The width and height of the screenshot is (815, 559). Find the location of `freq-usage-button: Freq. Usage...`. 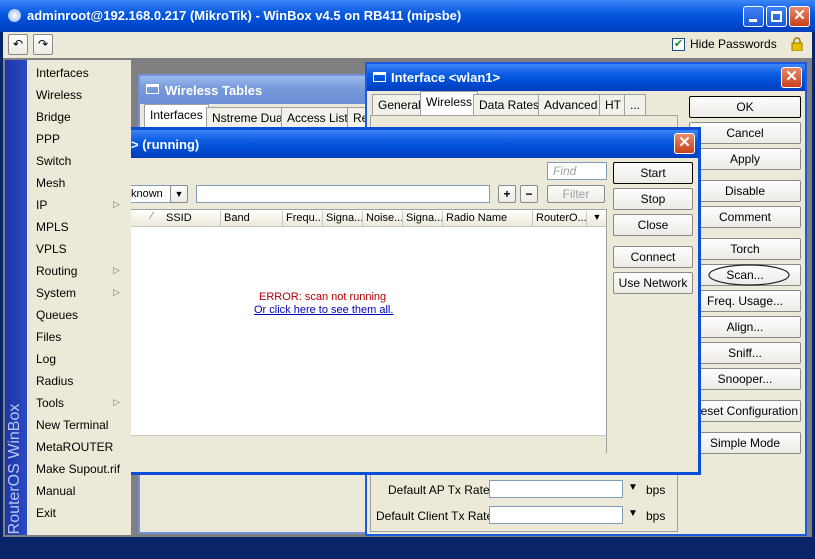

freq-usage-button: Freq. Usage... is located at coordinates (745, 301).